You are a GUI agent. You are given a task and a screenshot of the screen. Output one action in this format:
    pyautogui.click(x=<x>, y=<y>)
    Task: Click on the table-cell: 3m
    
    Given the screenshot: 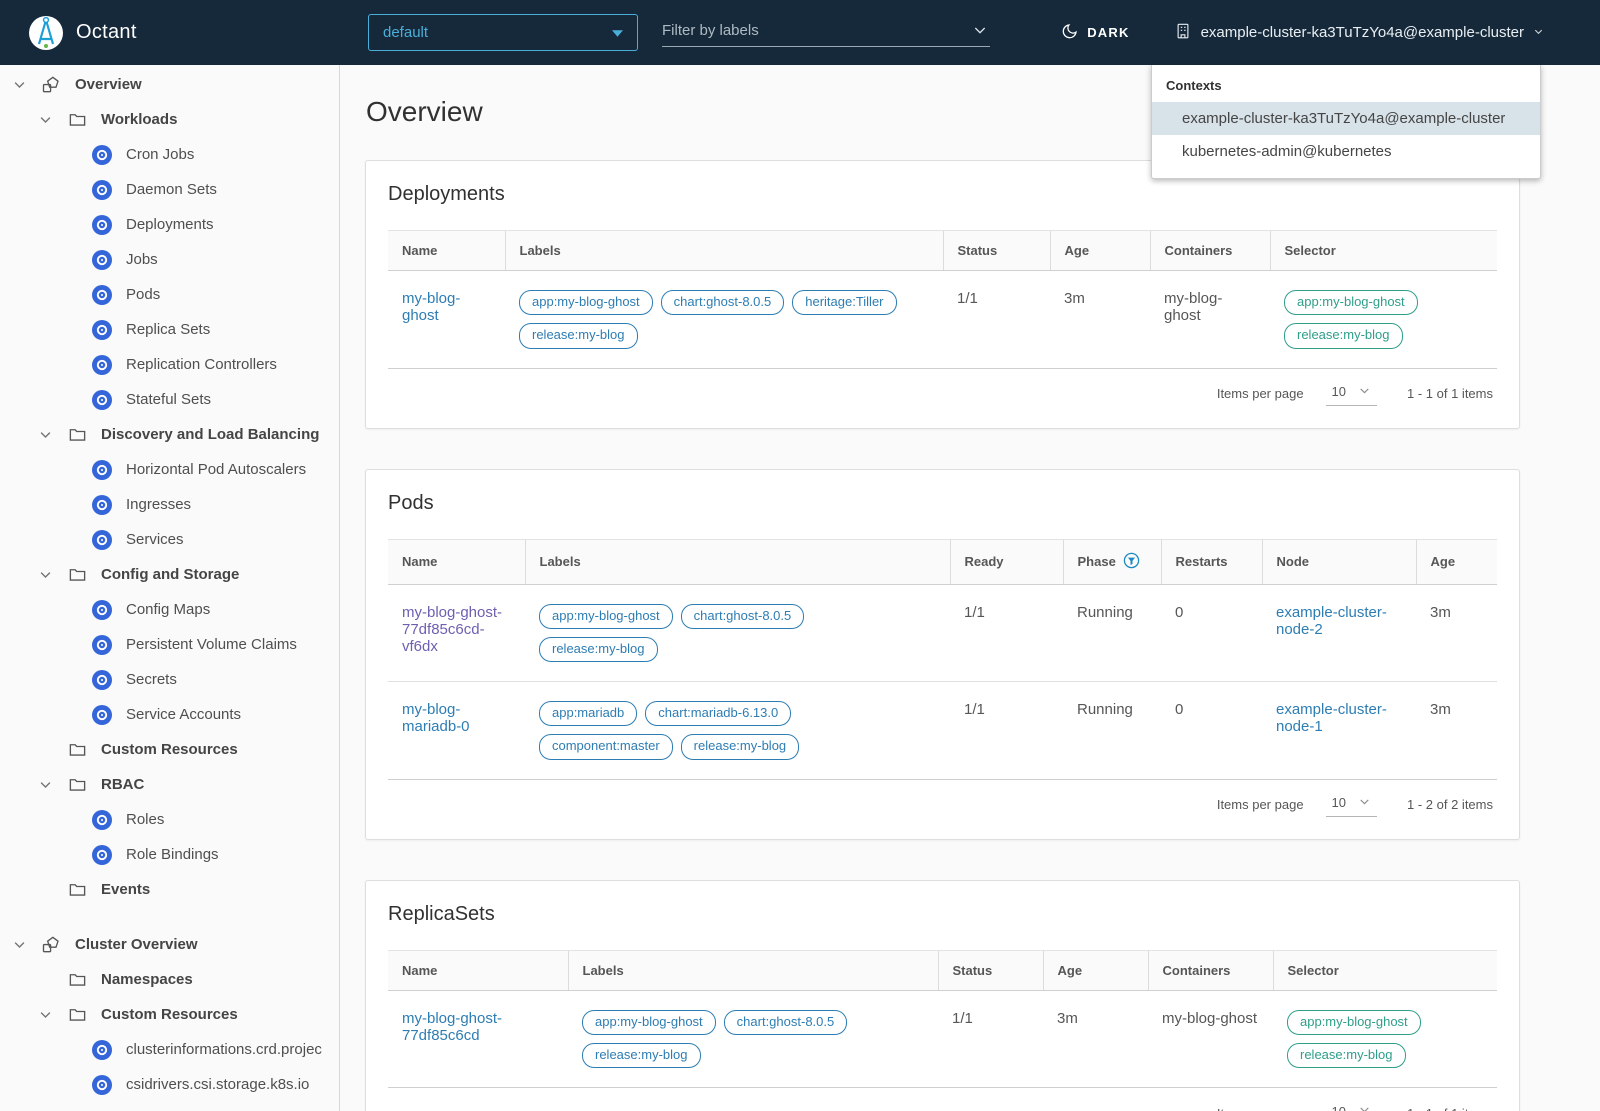 What is the action you would take?
    pyautogui.click(x=1456, y=633)
    